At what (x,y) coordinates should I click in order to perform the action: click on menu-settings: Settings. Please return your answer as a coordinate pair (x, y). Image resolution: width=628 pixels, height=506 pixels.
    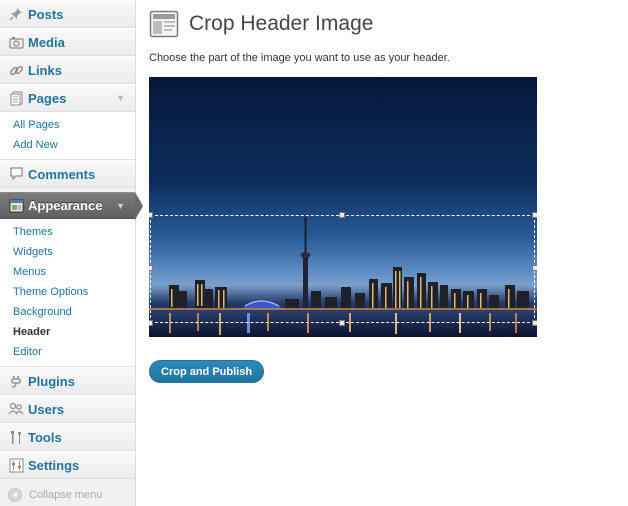
    Looking at the image, I should click on (67, 465).